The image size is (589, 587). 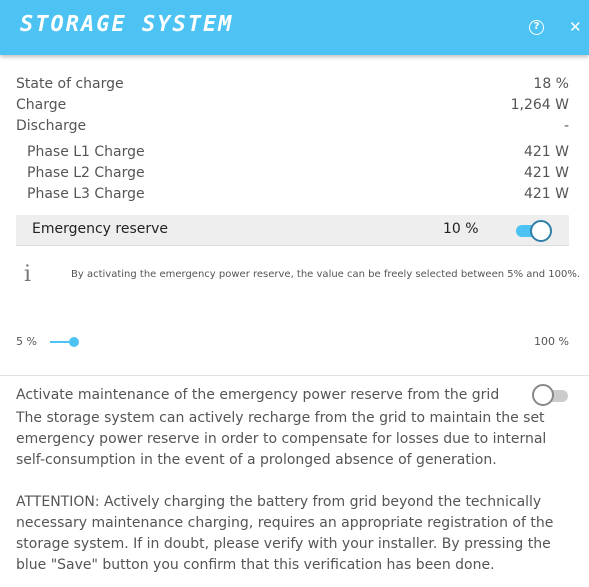 What do you see at coordinates (546, 152) in the screenshot?
I see `phase-l1-value: 421 W` at bounding box center [546, 152].